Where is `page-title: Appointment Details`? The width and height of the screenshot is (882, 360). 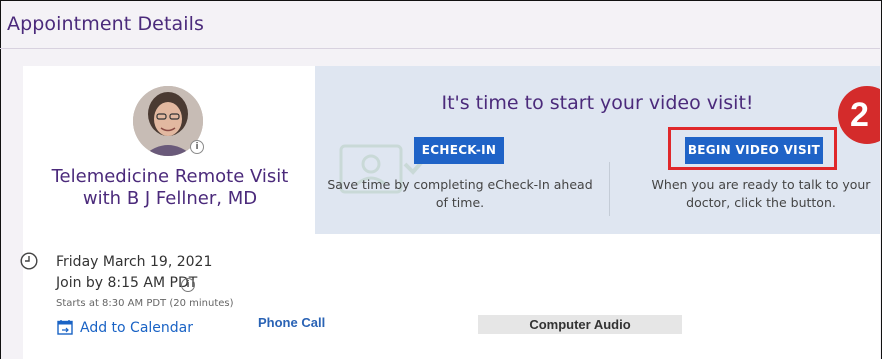 page-title: Appointment Details is located at coordinates (106, 24).